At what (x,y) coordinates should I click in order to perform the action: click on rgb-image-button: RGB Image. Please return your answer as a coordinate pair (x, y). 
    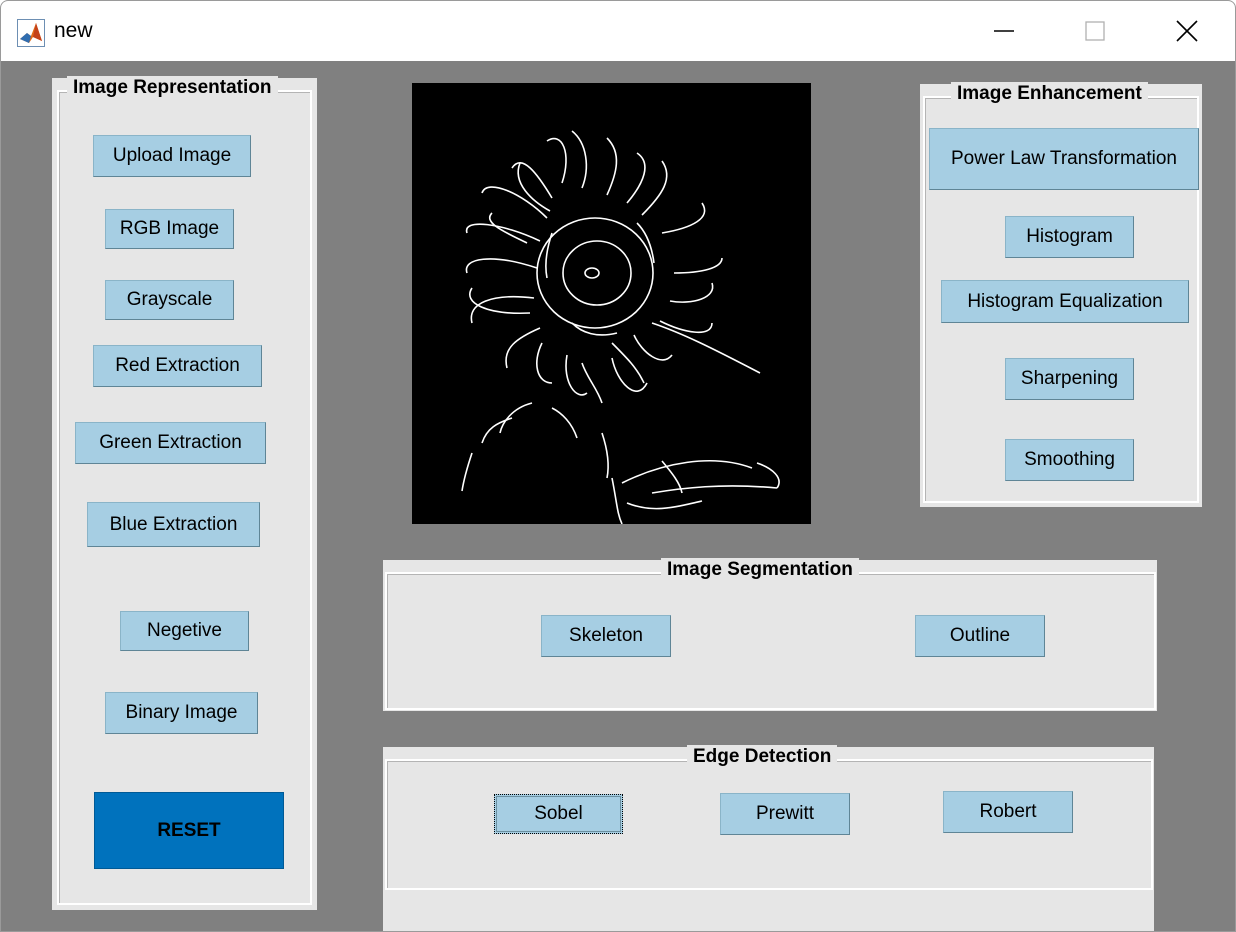
    Looking at the image, I should click on (169, 229).